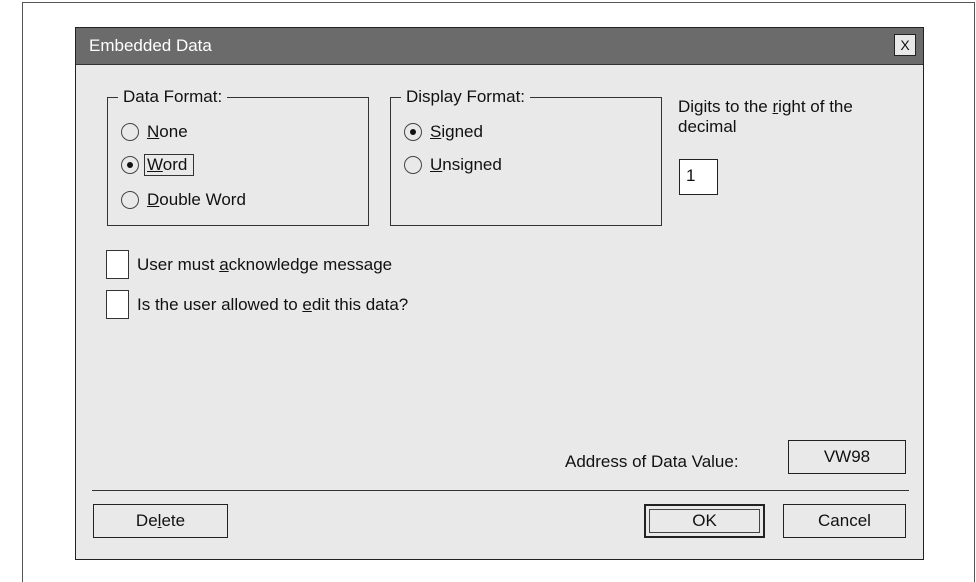 The width and height of the screenshot is (976, 582). I want to click on radio-double-word: Double Word, so click(183, 200).